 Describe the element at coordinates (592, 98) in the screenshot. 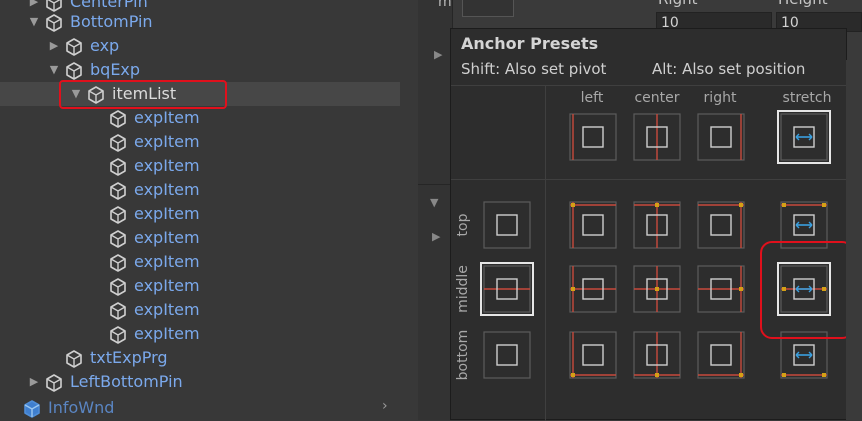

I see `column-label-left: left` at that location.